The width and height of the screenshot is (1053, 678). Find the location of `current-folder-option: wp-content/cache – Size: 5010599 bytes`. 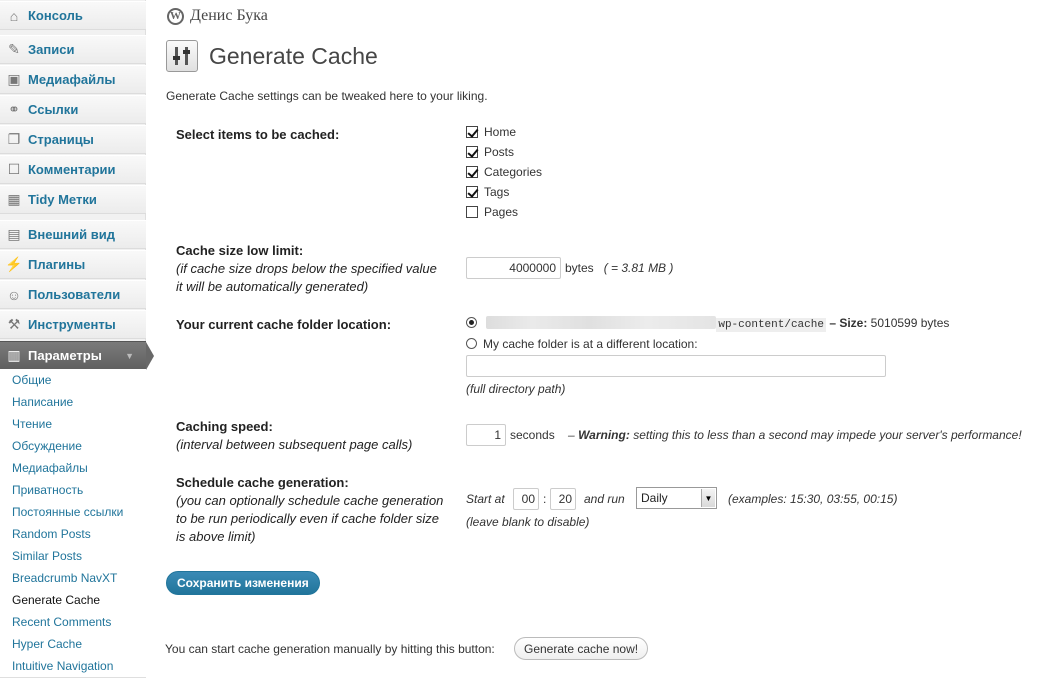

current-folder-option: wp-content/cache – Size: 5010599 bytes is located at coordinates (708, 324).